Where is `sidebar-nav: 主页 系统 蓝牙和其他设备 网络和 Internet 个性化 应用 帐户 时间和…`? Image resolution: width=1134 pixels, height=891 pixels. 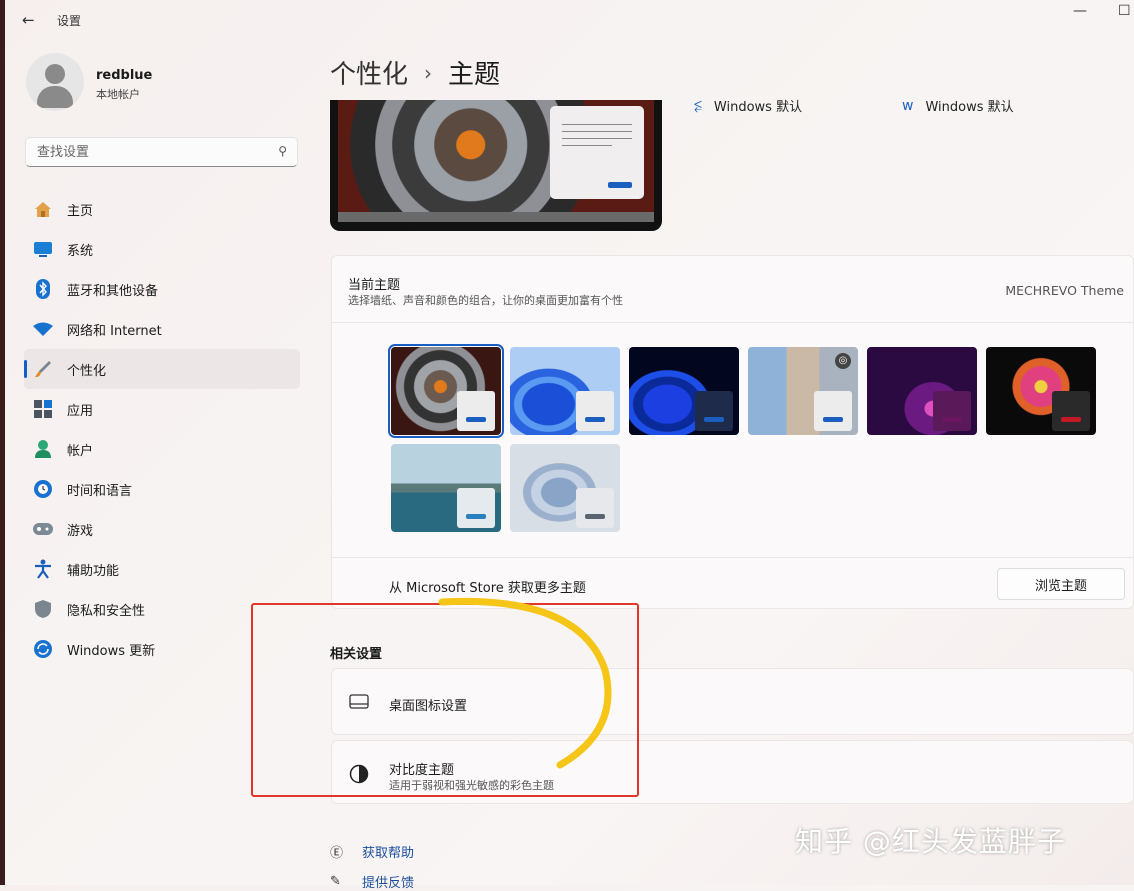
sidebar-nav: 主页 系统 蓝牙和其他设备 网络和 Internet 个性化 应用 帐户 时间和… is located at coordinates (162, 429).